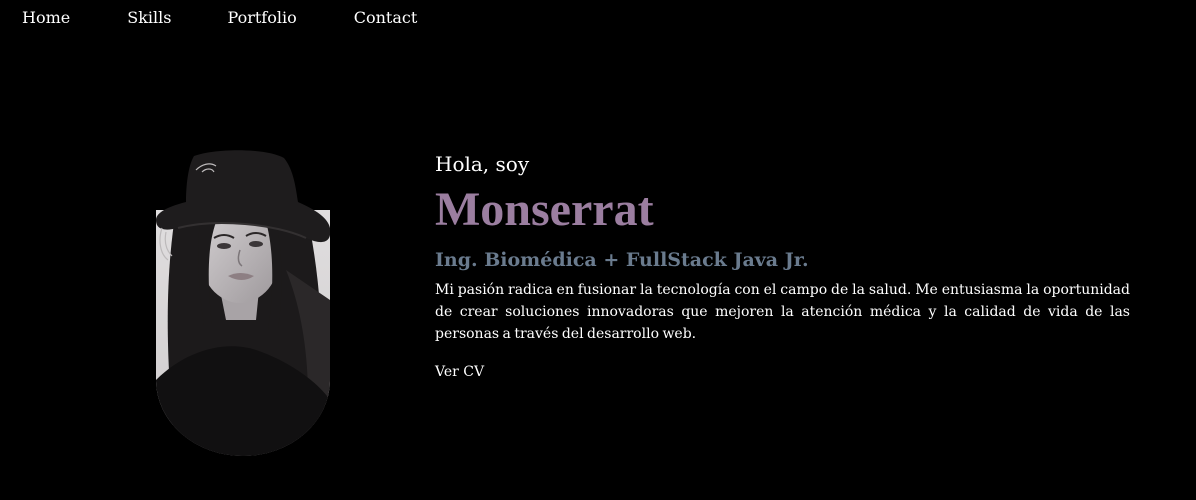  I want to click on nav-link-skills: Skills, so click(149, 17).